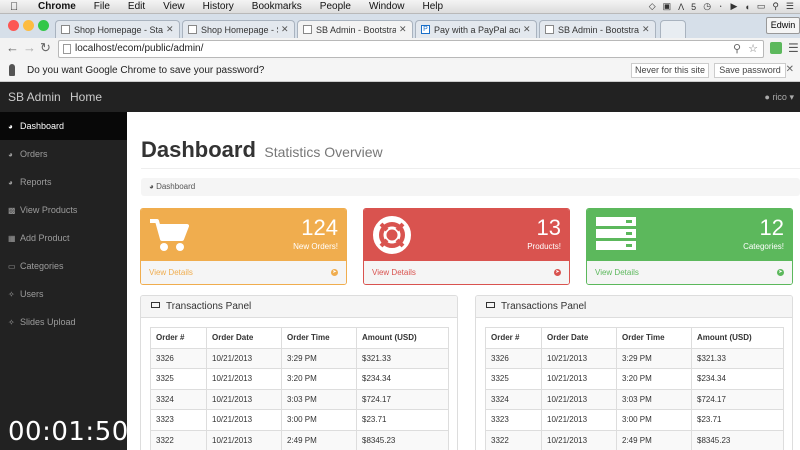 Image resolution: width=800 pixels, height=450 pixels. I want to click on menu-list-icon: ☰, so click(790, 6).